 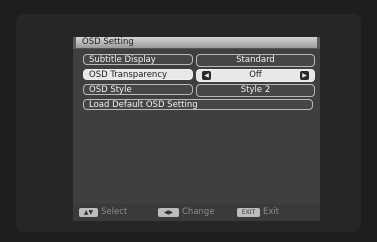 What do you see at coordinates (138, 59) in the screenshot?
I see `subtitle-display-label: Subtitle Display` at bounding box center [138, 59].